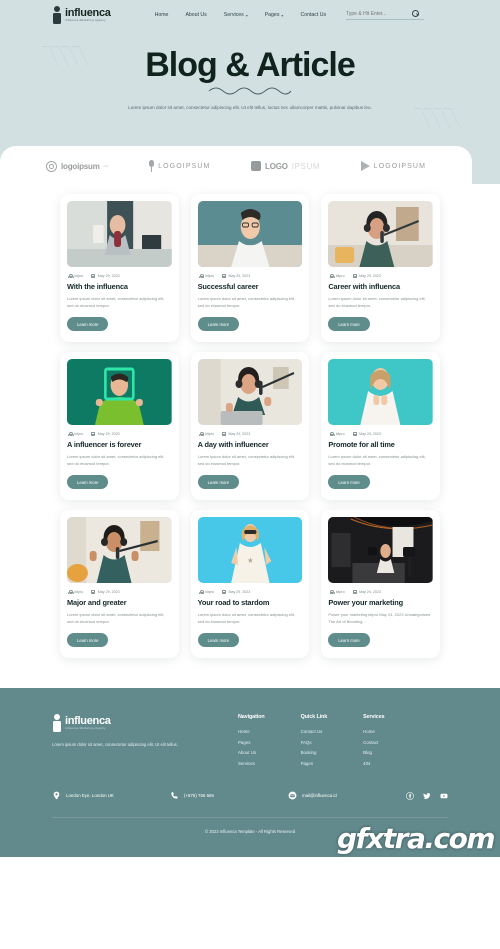 The image size is (500, 949). Describe the element at coordinates (250, 444) in the screenshot. I see `card-title: A day with influencer` at that location.